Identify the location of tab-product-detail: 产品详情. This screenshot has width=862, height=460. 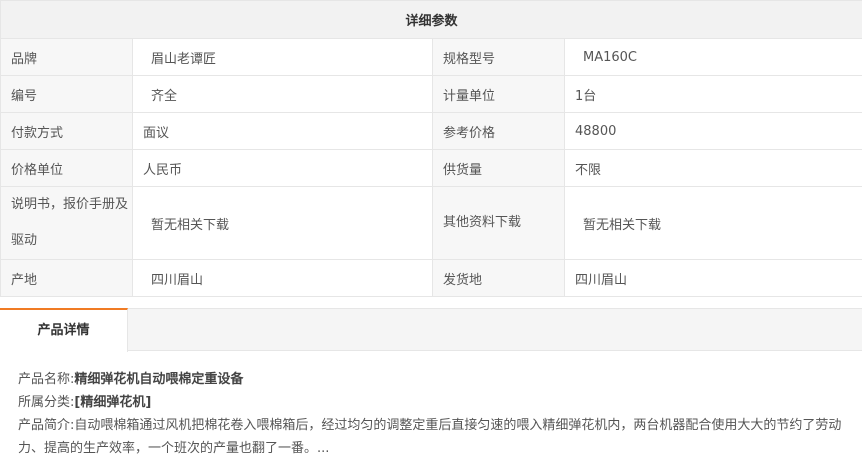
(64, 330).